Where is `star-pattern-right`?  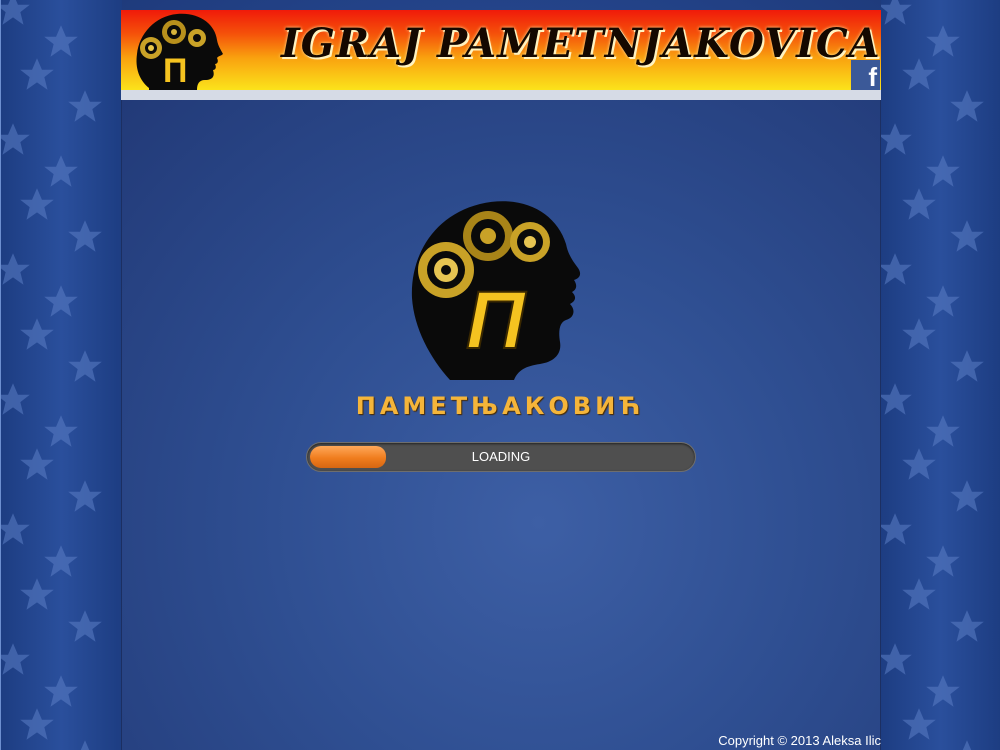 star-pattern-right is located at coordinates (932, 375).